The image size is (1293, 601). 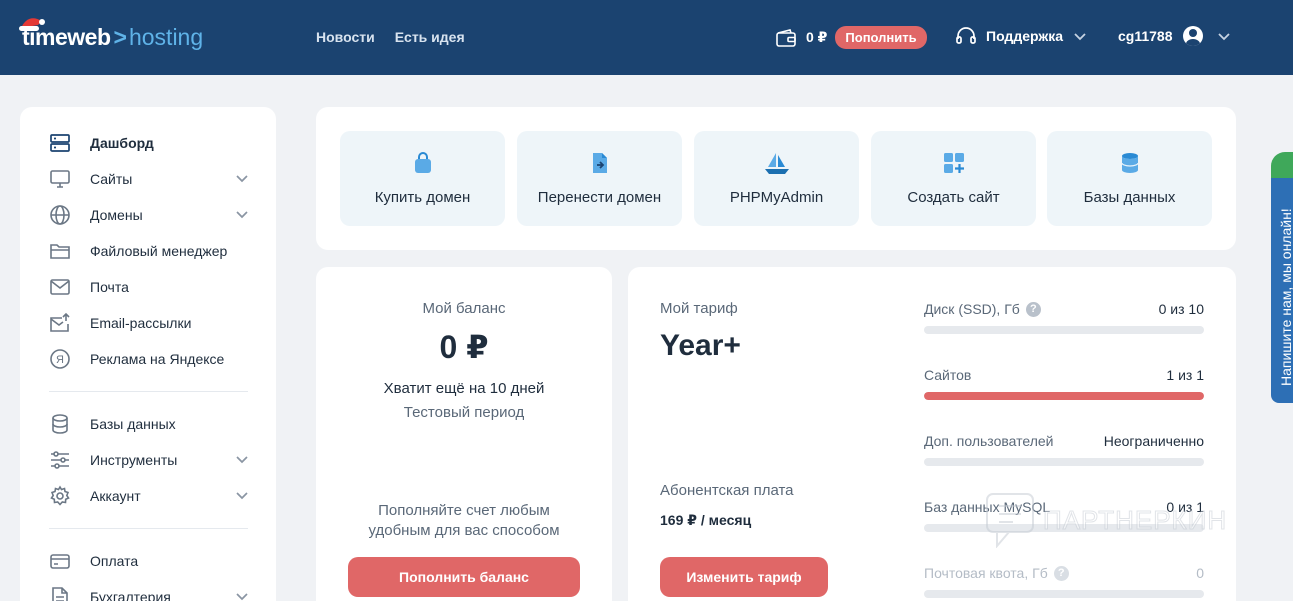 What do you see at coordinates (464, 388) in the screenshot?
I see `balance-days-left: Хватит ещё на 10 дней` at bounding box center [464, 388].